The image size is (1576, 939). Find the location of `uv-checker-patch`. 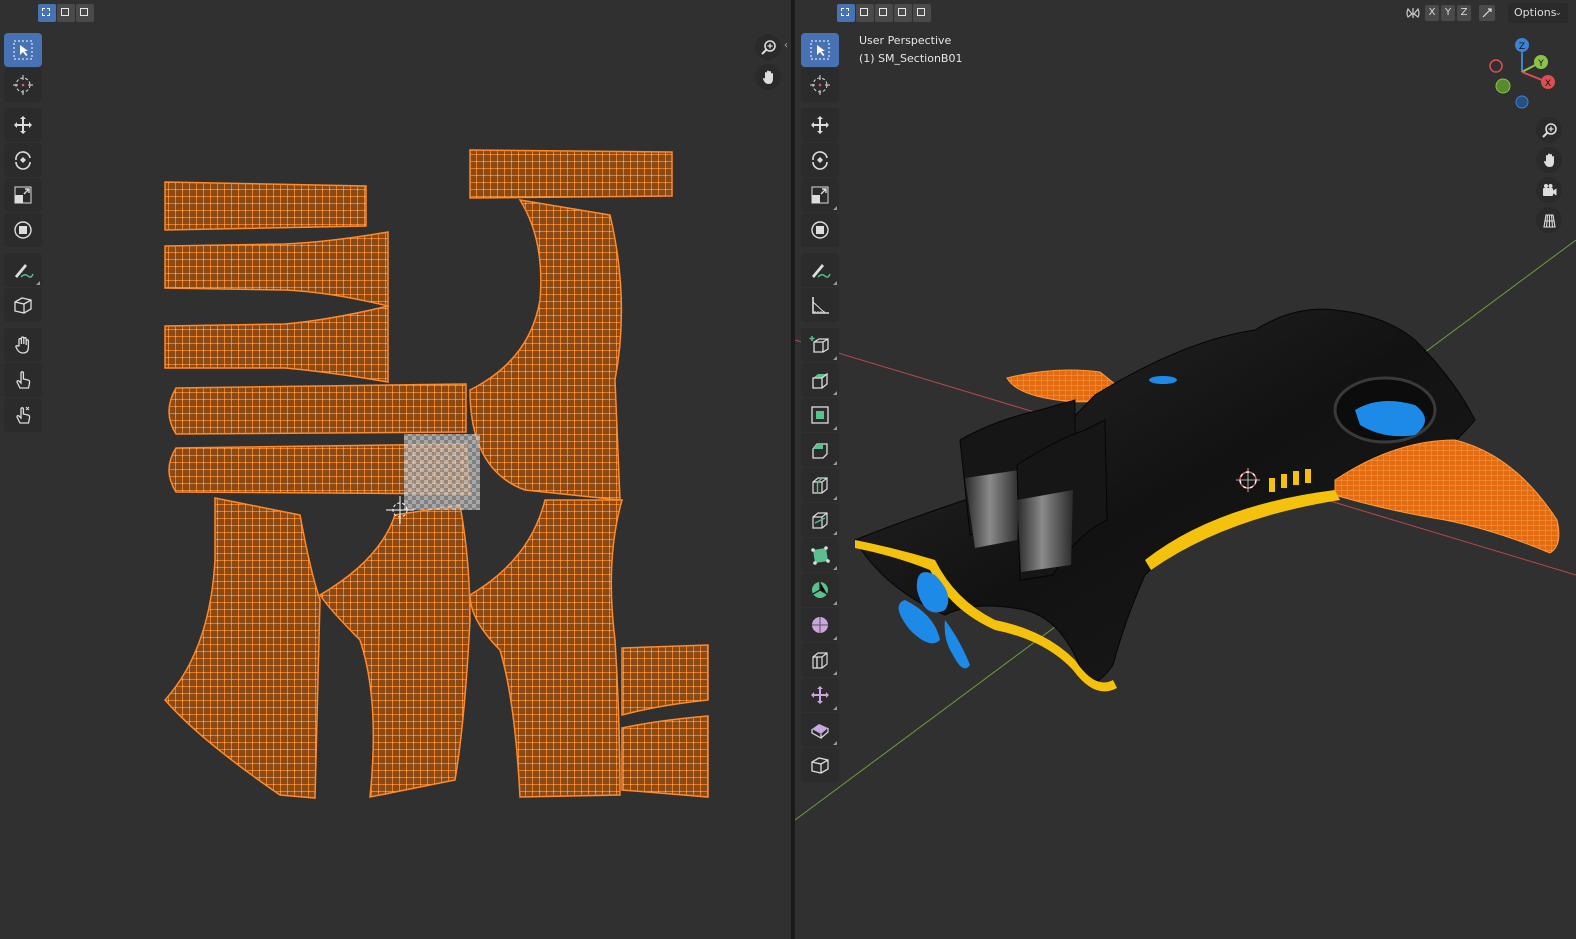

uv-checker-patch is located at coordinates (442, 472).